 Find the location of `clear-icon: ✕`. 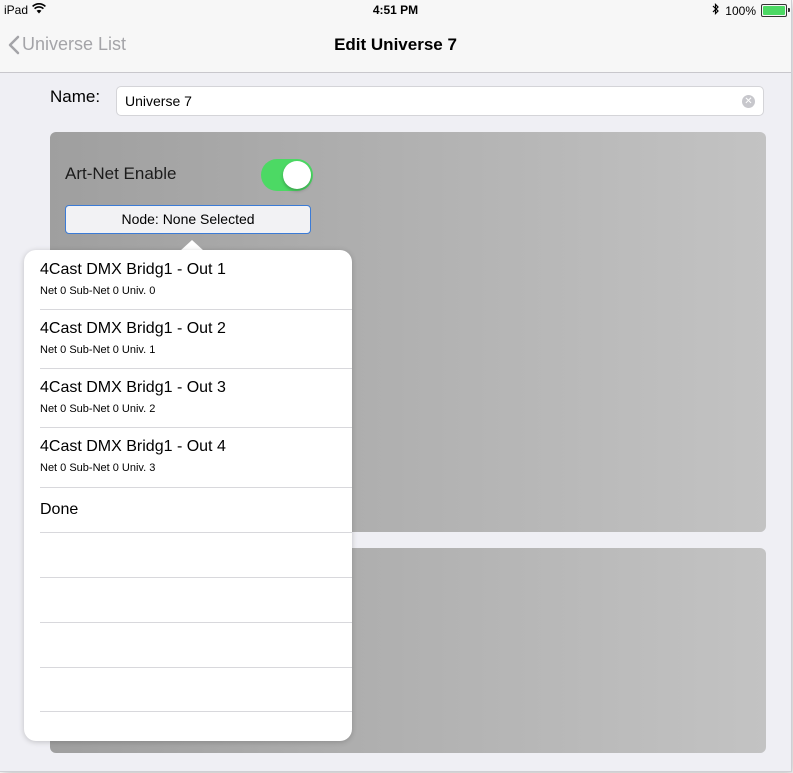

clear-icon: ✕ is located at coordinates (748, 101).